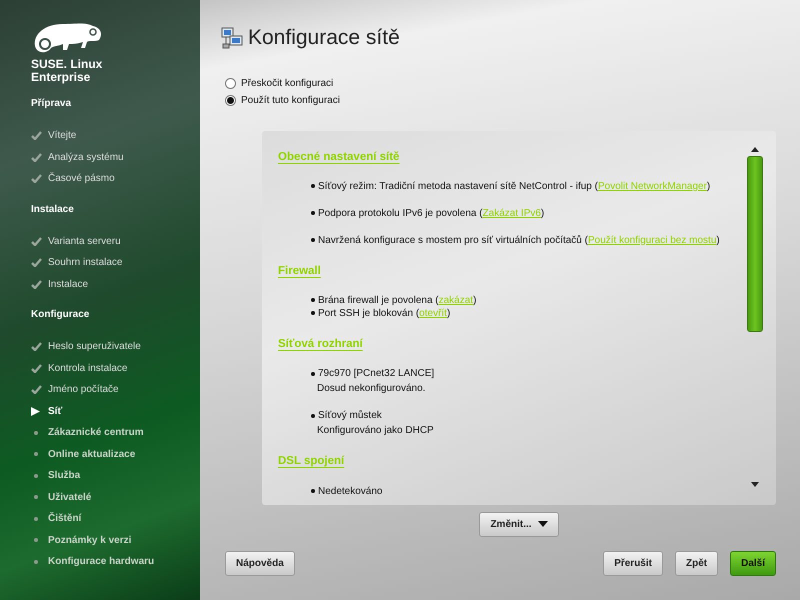 The width and height of the screenshot is (800, 600). I want to click on sidebar-step: Poznámky k verzi, so click(90, 540).